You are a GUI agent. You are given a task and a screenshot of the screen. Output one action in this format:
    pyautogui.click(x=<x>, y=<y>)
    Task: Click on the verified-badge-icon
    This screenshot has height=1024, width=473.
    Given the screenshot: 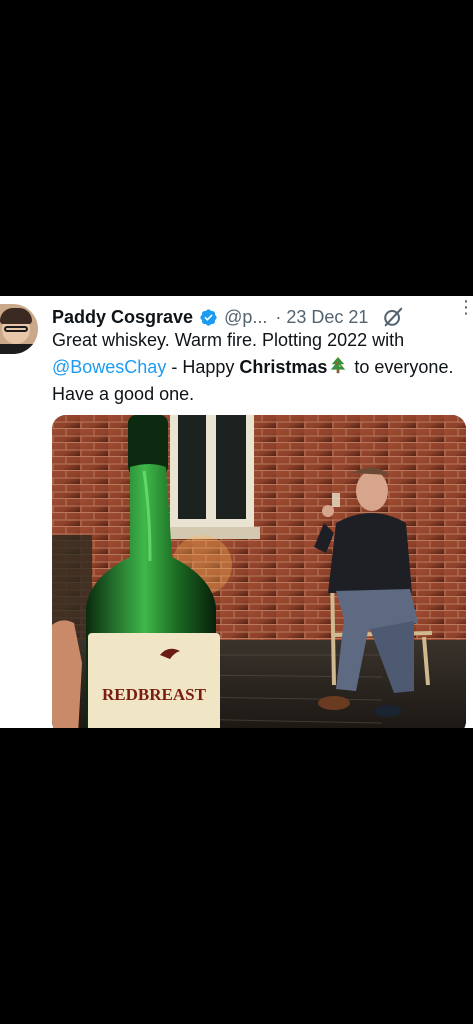 What is the action you would take?
    pyautogui.click(x=208, y=317)
    